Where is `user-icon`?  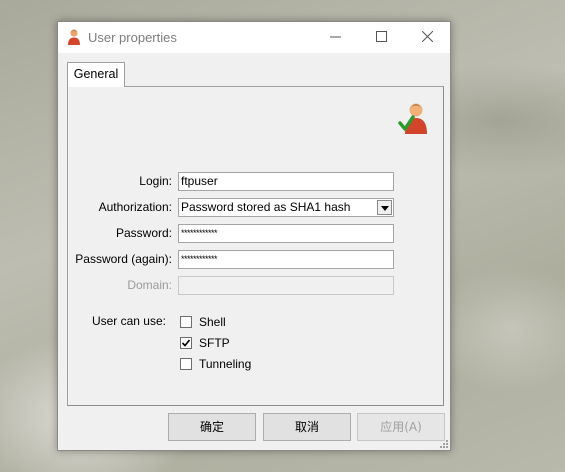
user-icon is located at coordinates (74, 37).